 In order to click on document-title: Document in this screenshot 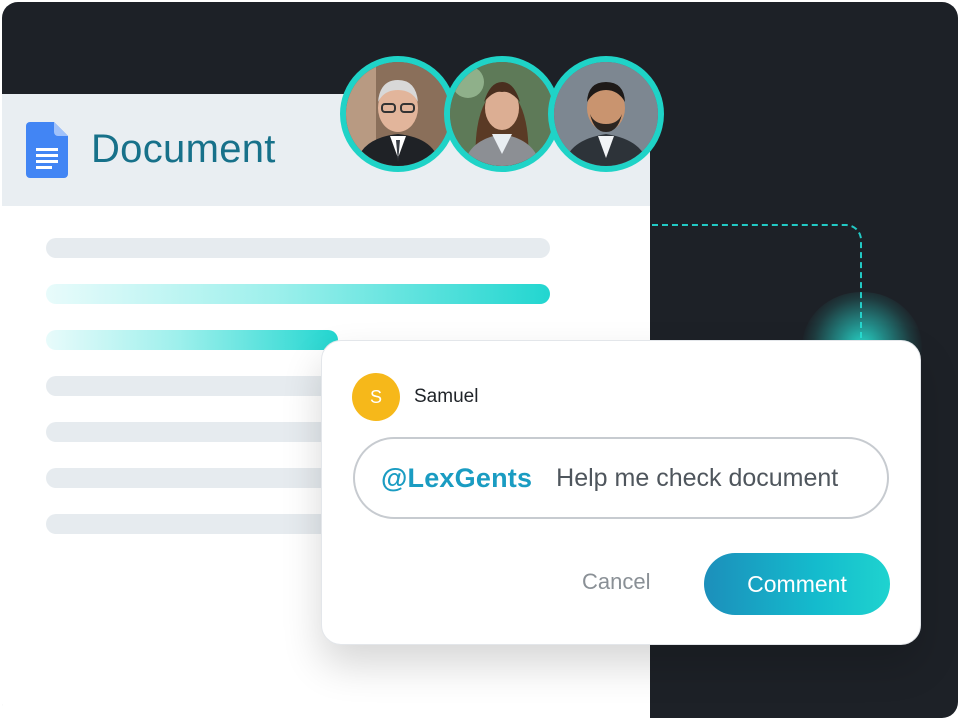, I will do `click(183, 149)`.